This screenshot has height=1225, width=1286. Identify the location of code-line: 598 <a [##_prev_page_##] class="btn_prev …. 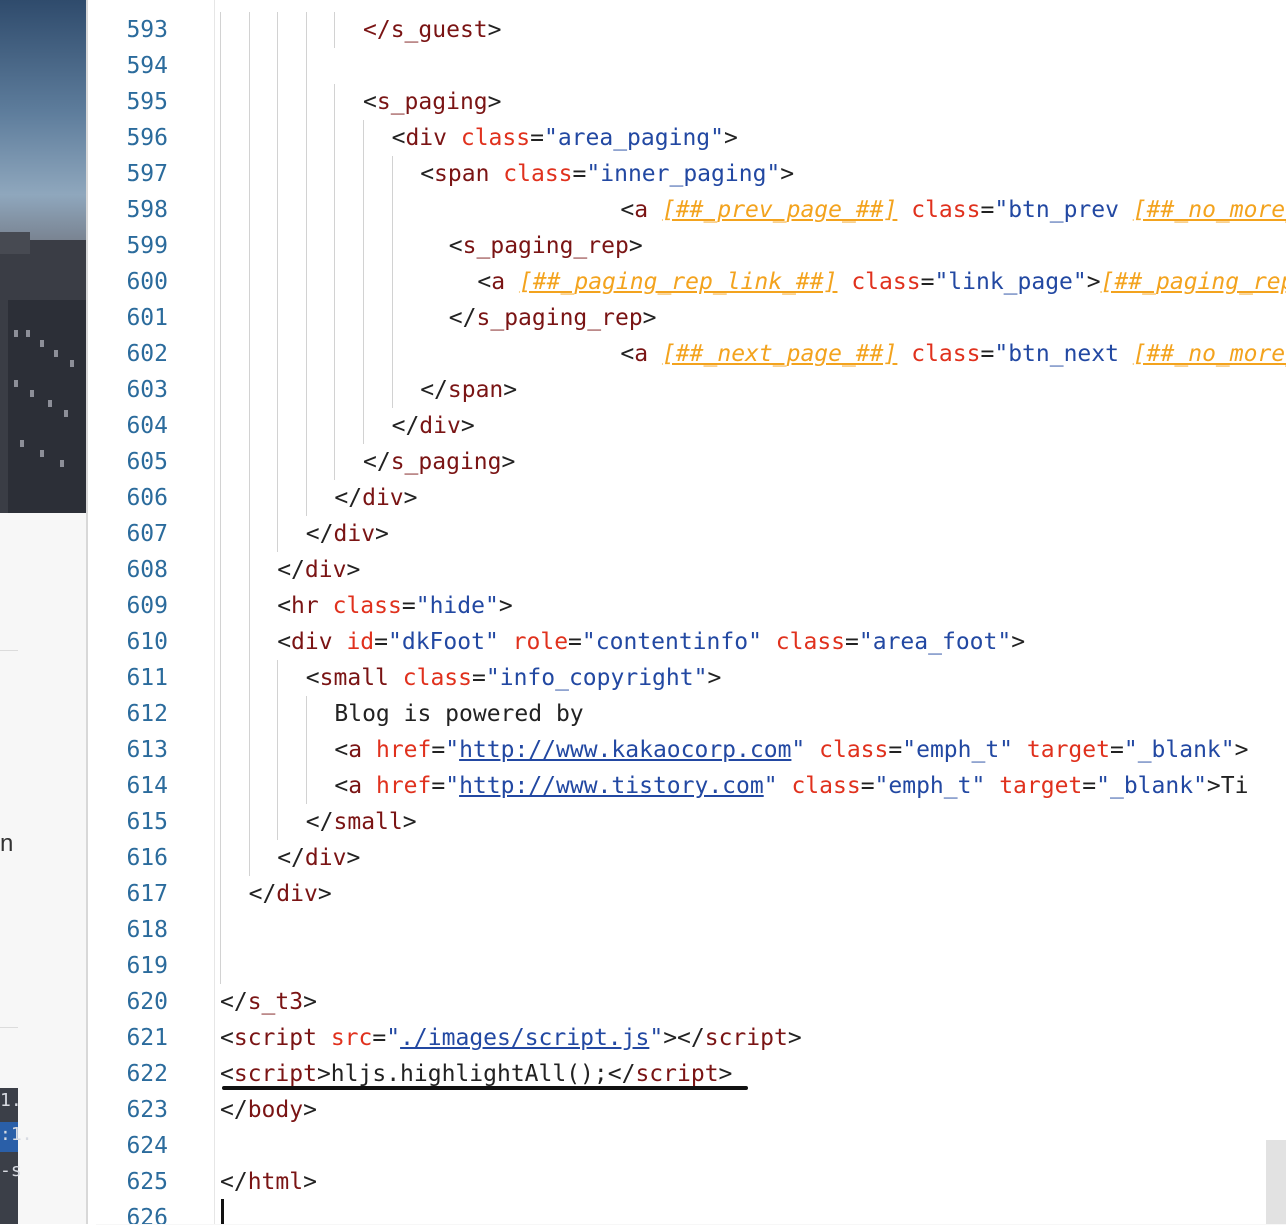
(691, 210).